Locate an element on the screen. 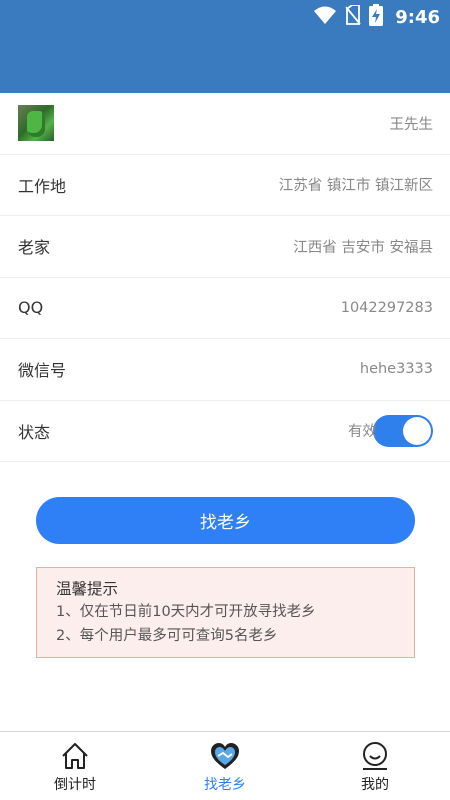 The image size is (450, 800). profile-row-avatar: 王先生 is located at coordinates (225, 124).